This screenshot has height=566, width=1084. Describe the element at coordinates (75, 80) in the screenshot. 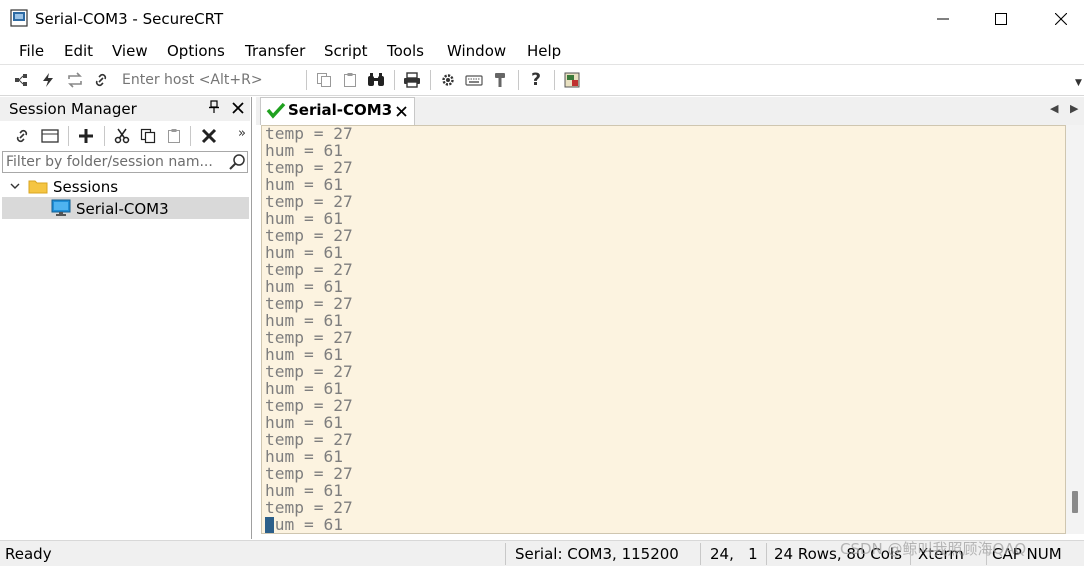

I see `reconnect-icon` at that location.